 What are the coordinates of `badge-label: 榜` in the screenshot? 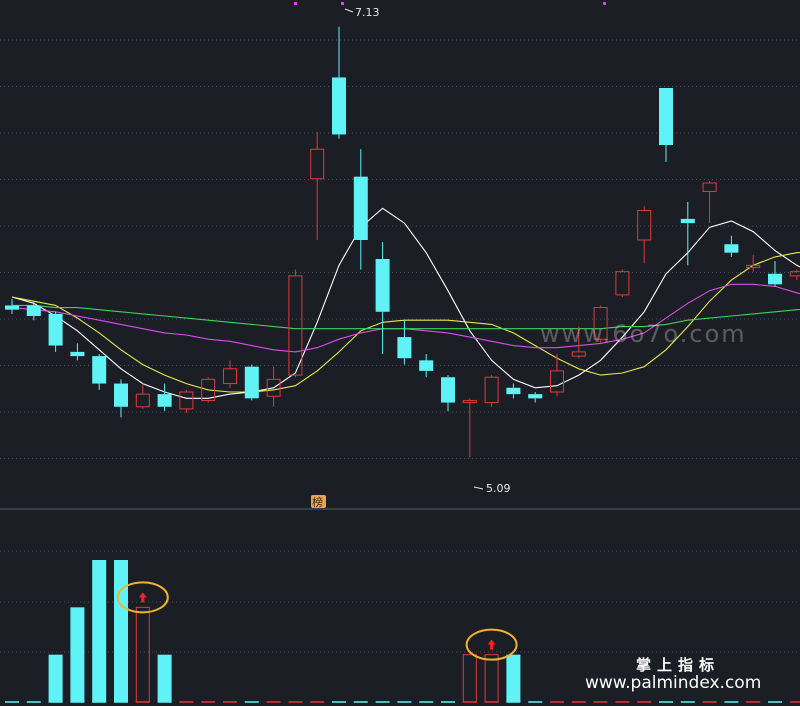 It's located at (317, 502).